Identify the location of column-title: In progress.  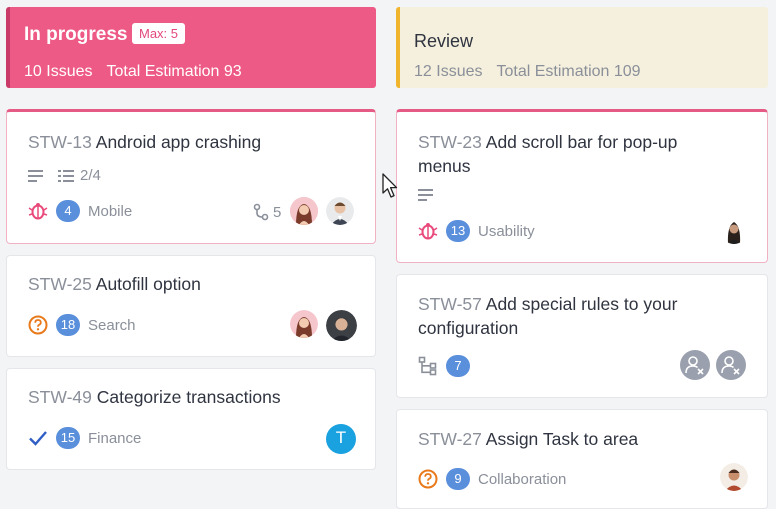
(76, 34).